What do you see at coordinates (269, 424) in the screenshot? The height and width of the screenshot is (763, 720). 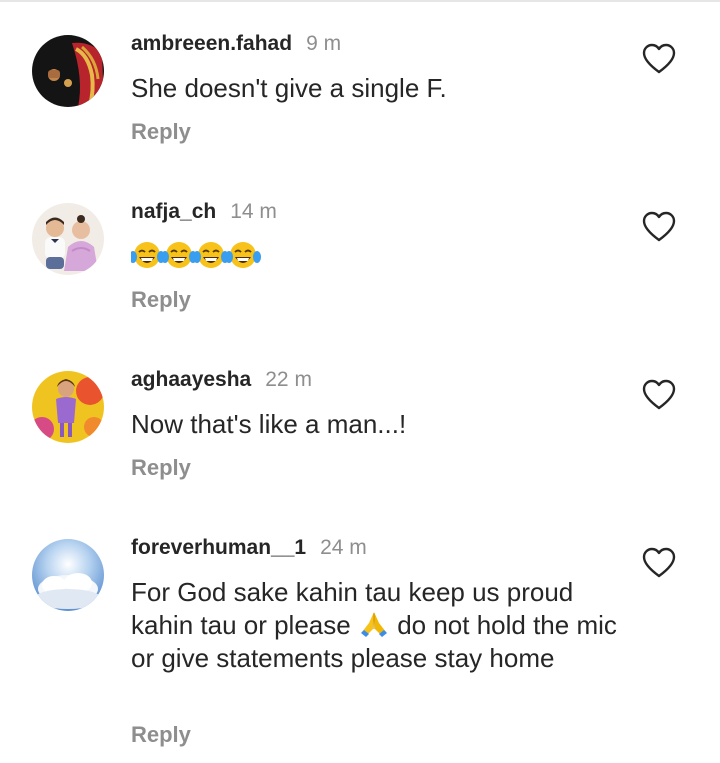 I see `comment-text: Now that's like a man...!` at bounding box center [269, 424].